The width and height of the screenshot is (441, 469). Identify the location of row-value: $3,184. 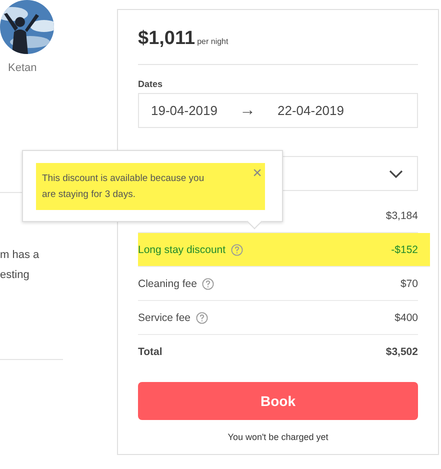
(402, 216).